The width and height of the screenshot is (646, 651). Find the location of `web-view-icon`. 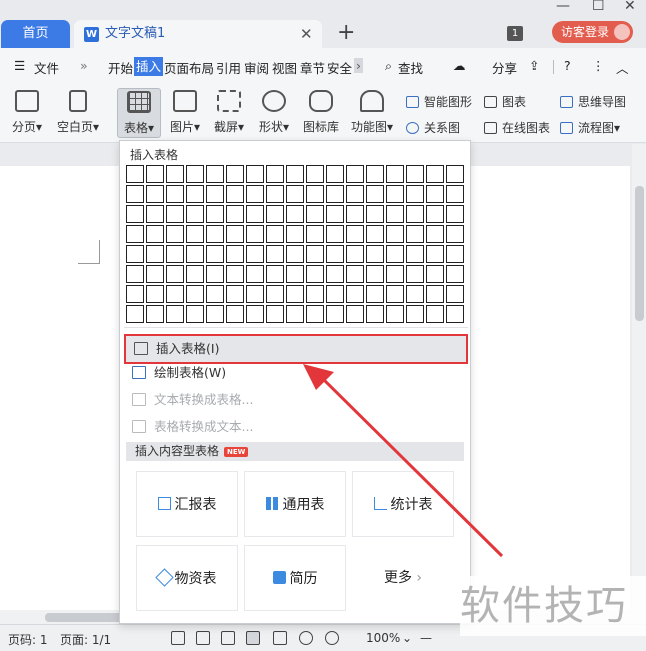

web-view-icon is located at coordinates (306, 638).